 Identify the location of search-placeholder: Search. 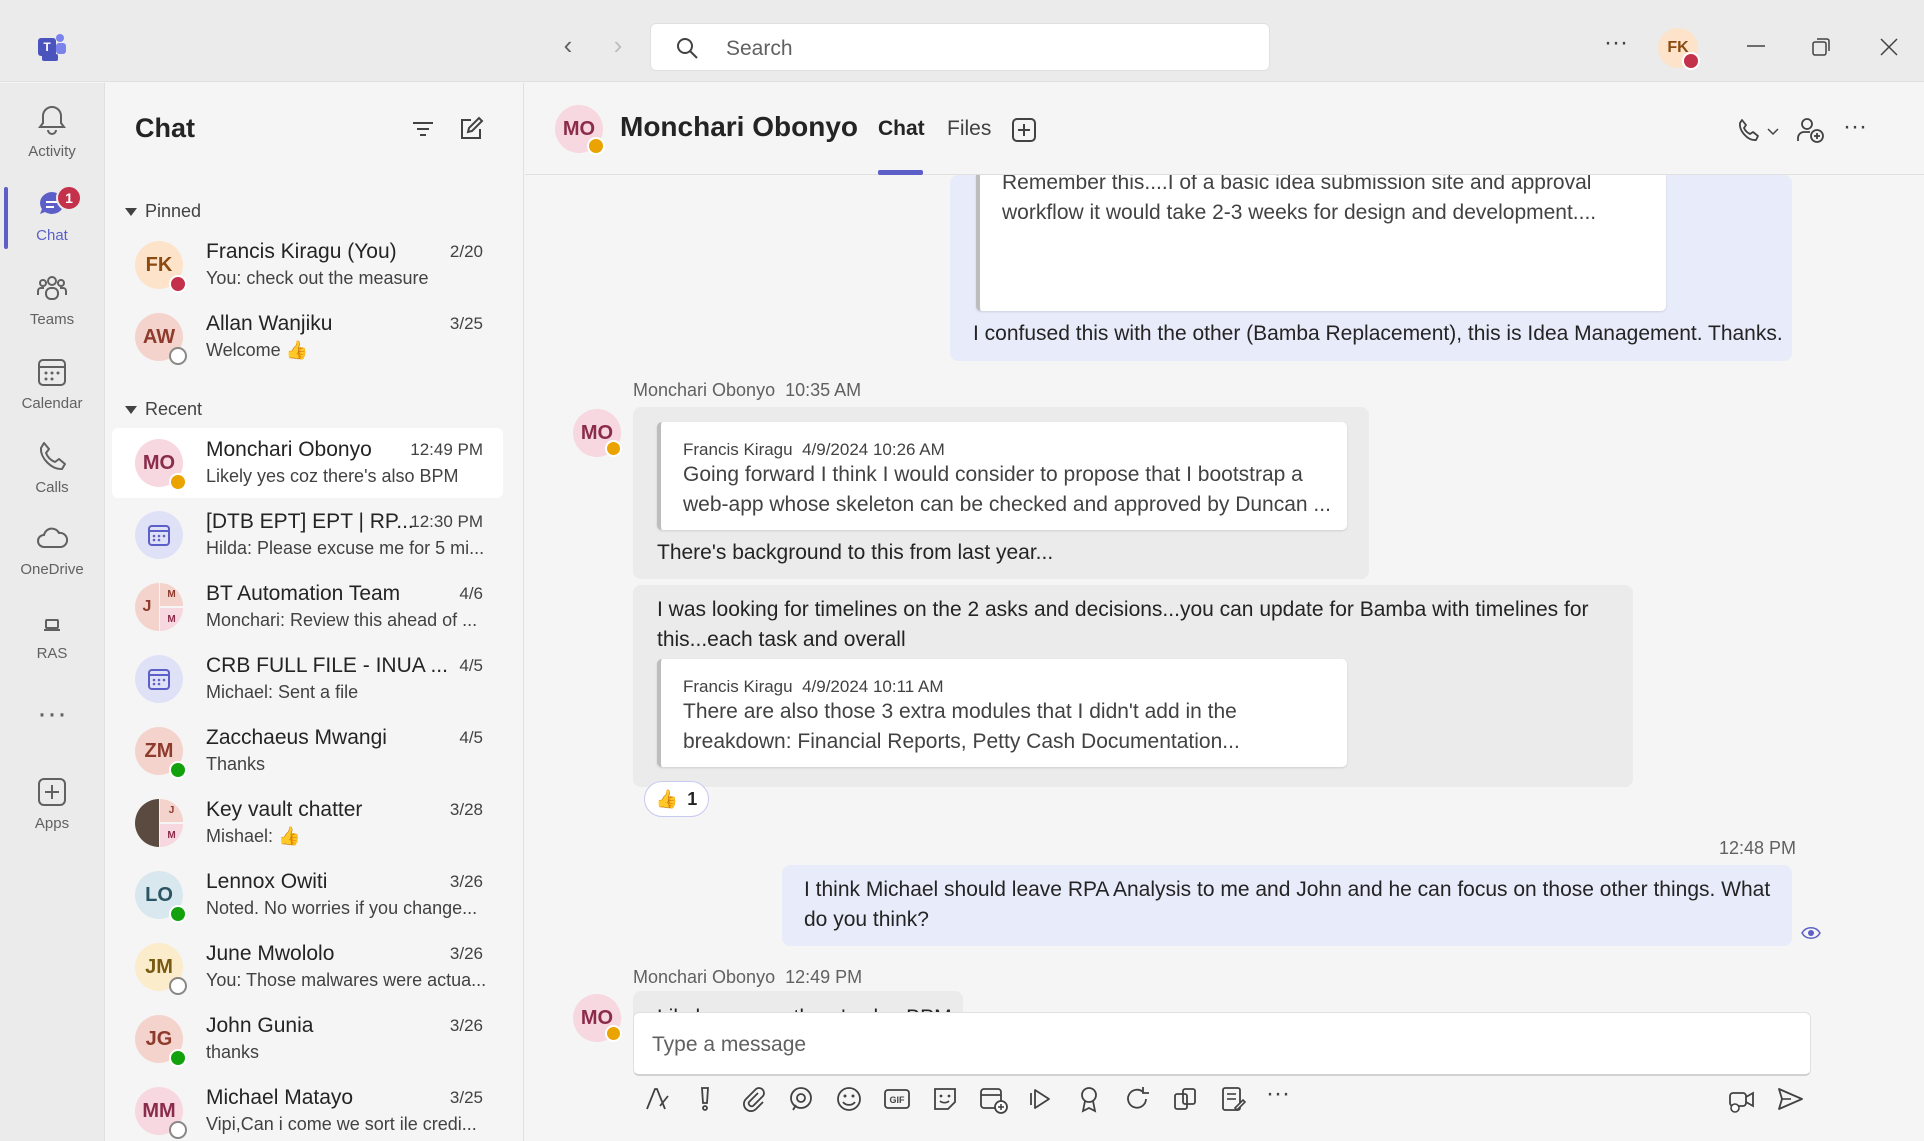
(759, 48).